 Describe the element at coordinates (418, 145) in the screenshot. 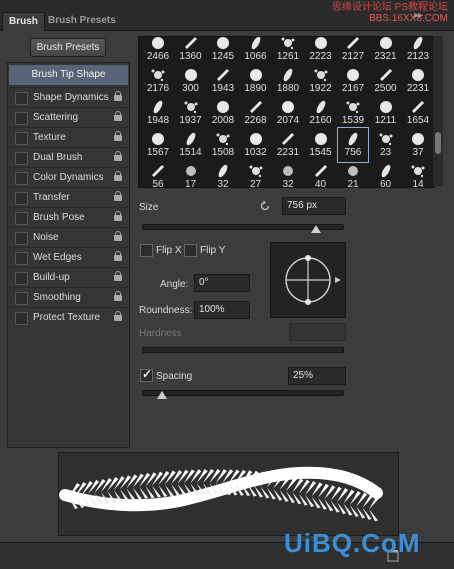

I see `brush-tip-cell: 37` at that location.